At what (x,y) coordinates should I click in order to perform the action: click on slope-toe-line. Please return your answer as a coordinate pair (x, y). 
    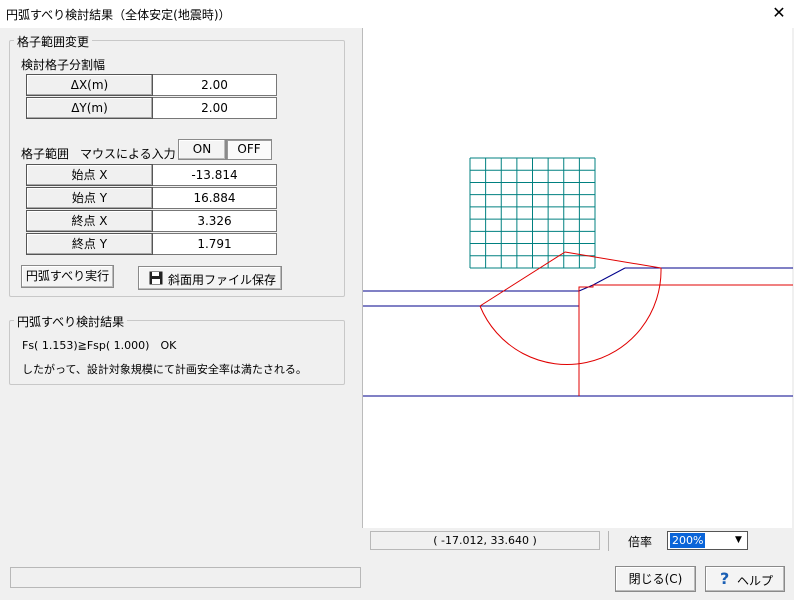
    Looking at the image, I should click on (586, 288).